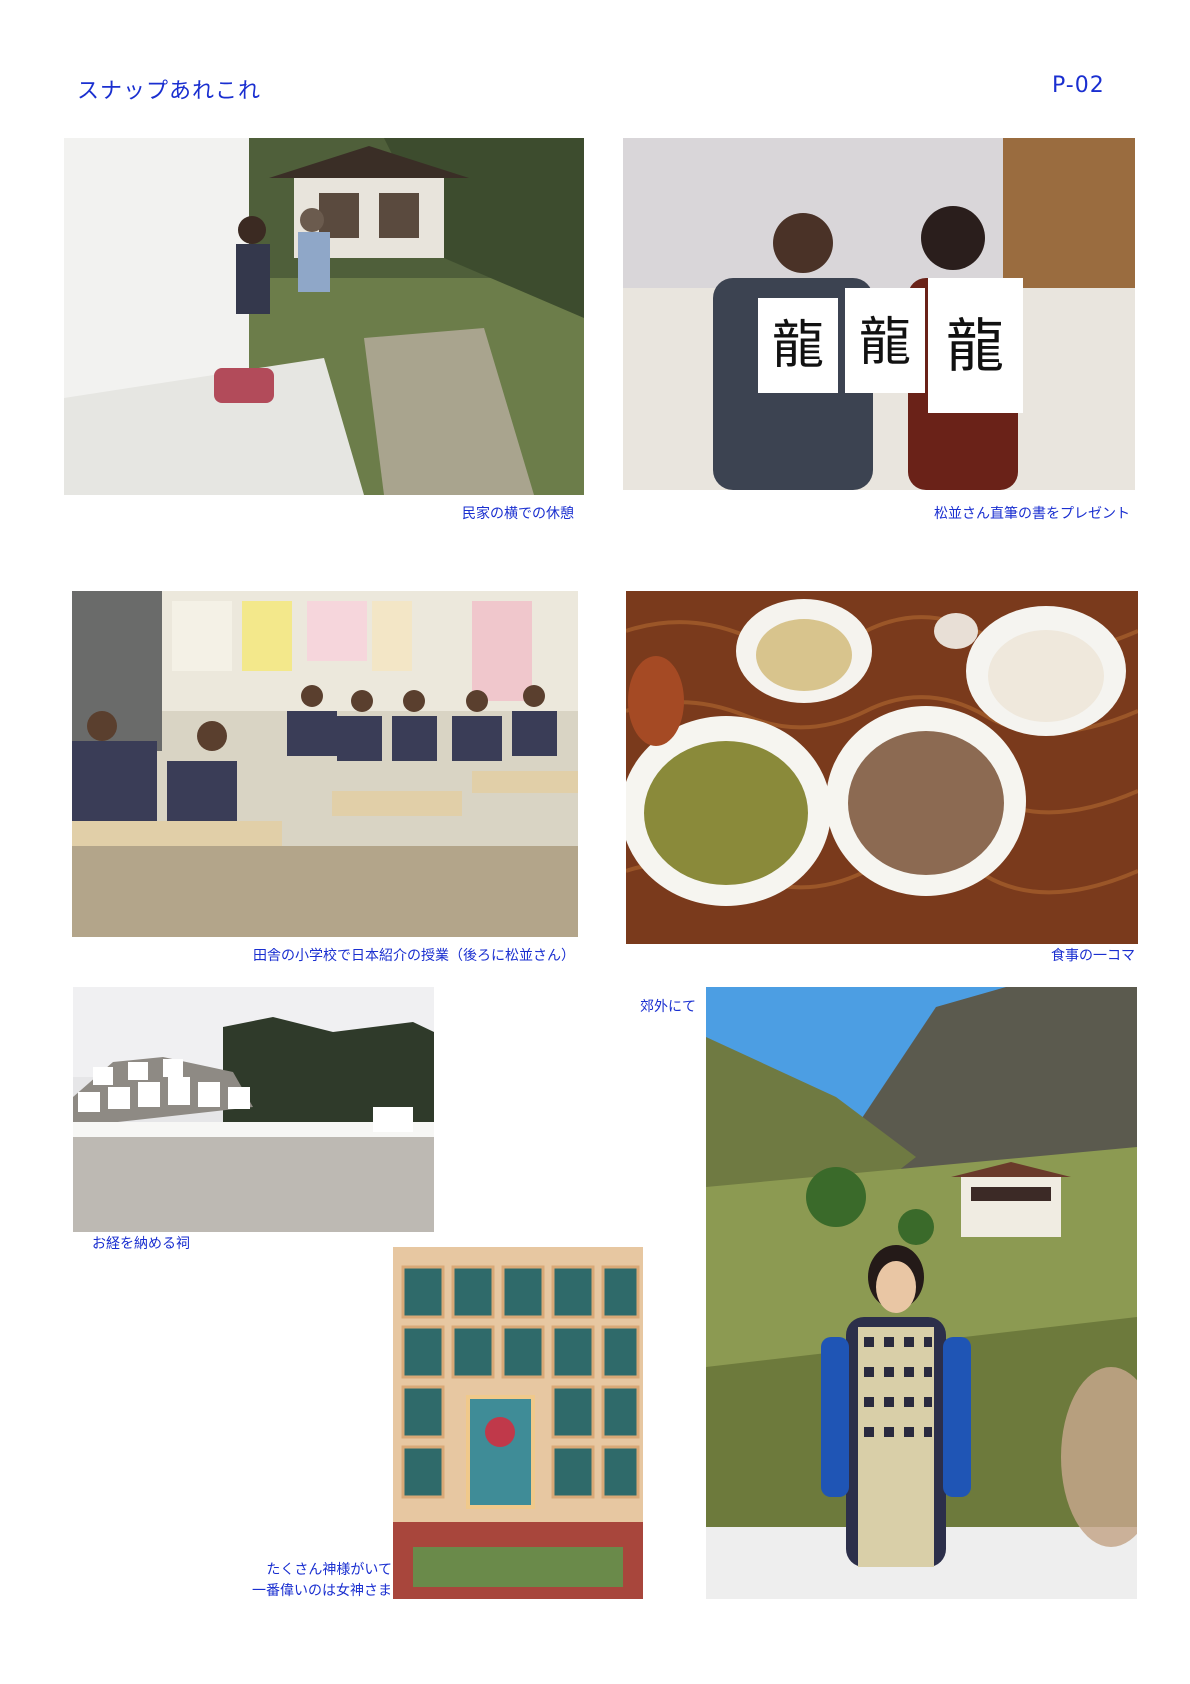  Describe the element at coordinates (1032, 514) in the screenshot. I see `photo-caption: 松並さん直筆の書をプレゼント` at that location.